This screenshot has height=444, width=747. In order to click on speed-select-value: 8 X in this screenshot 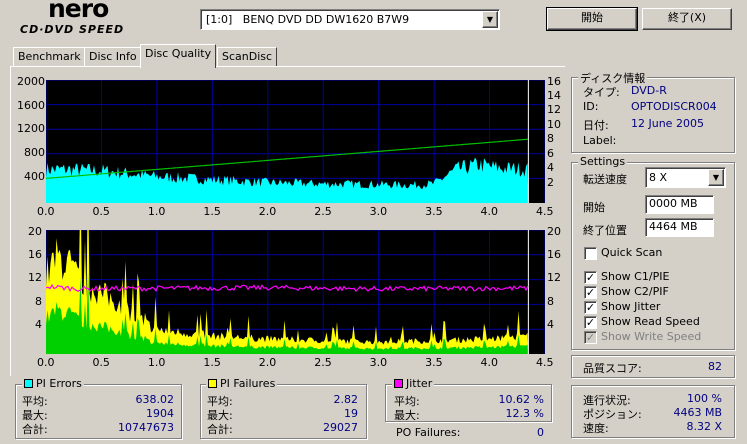, I will do `click(658, 177)`.